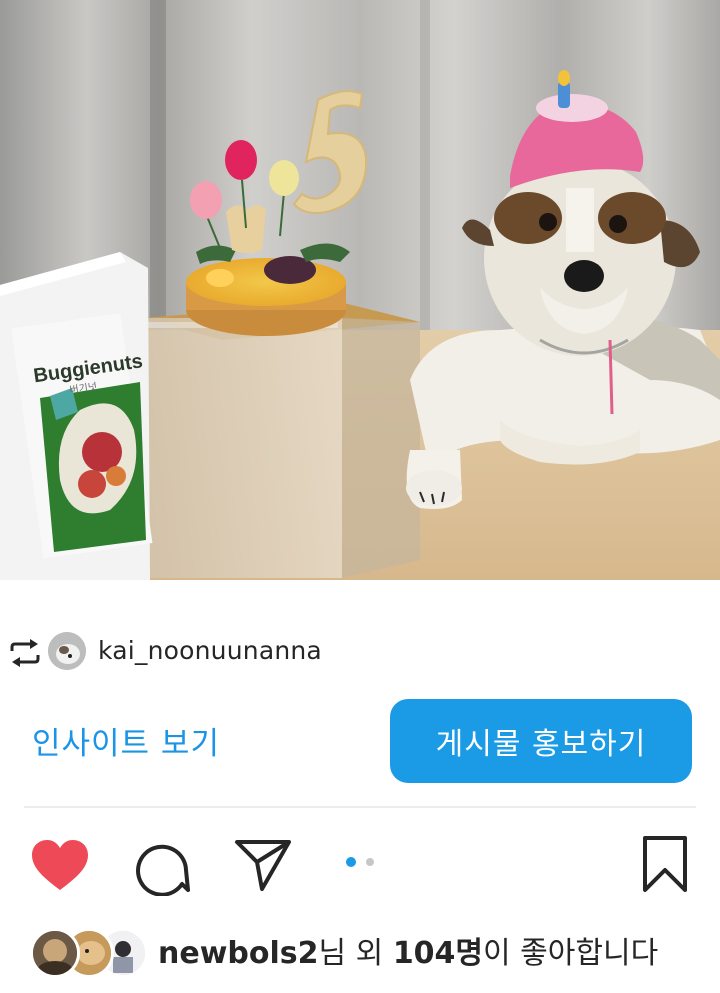 The image size is (720, 993). Describe the element at coordinates (360, 653) in the screenshot. I see `repost-attribution: kai_noonuunanna` at that location.